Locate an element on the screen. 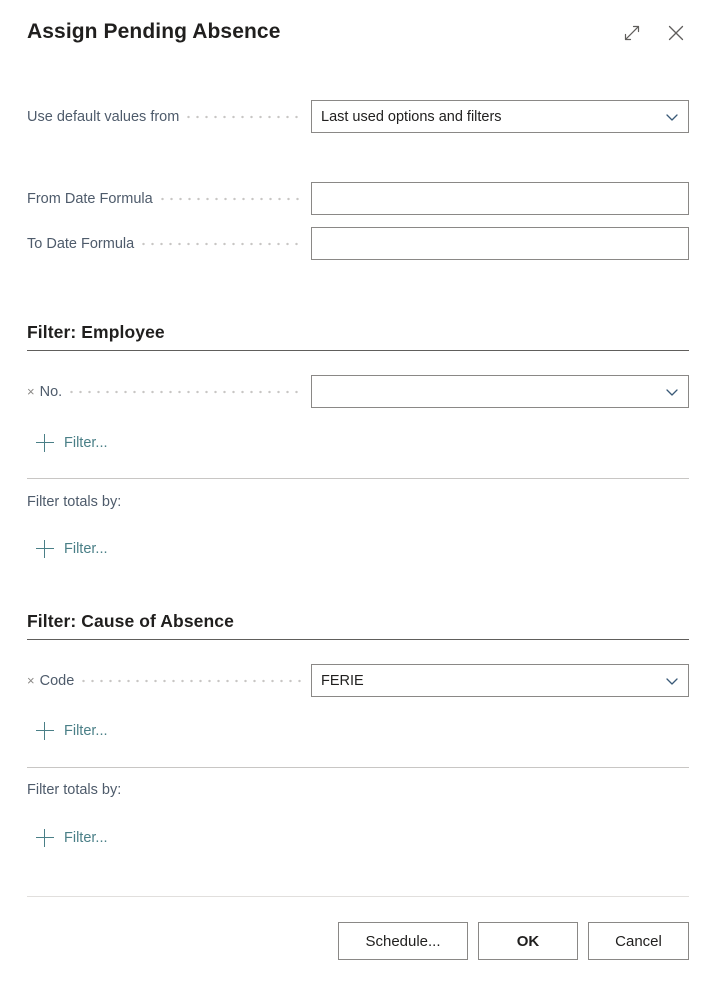  ok-button: OK is located at coordinates (528, 941).